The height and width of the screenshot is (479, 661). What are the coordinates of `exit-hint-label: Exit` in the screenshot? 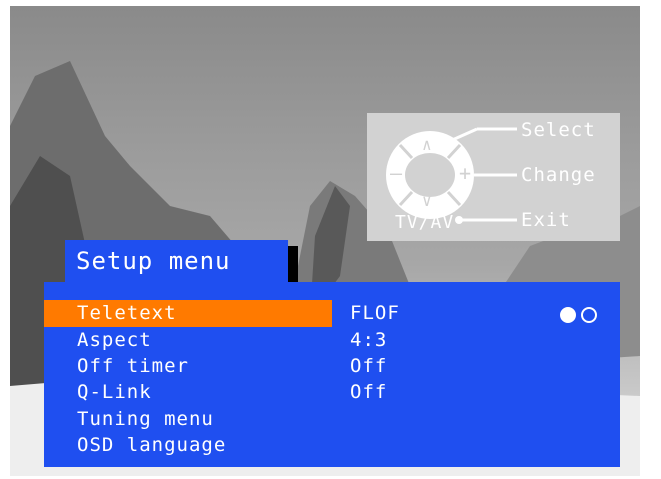 It's located at (546, 220).